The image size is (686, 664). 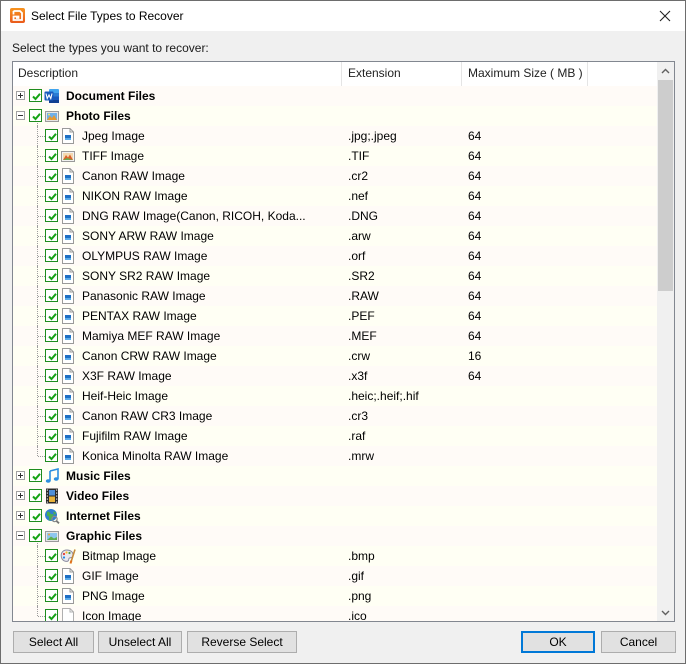 I want to click on unselect-all-button: Unselect All, so click(x=140, y=642).